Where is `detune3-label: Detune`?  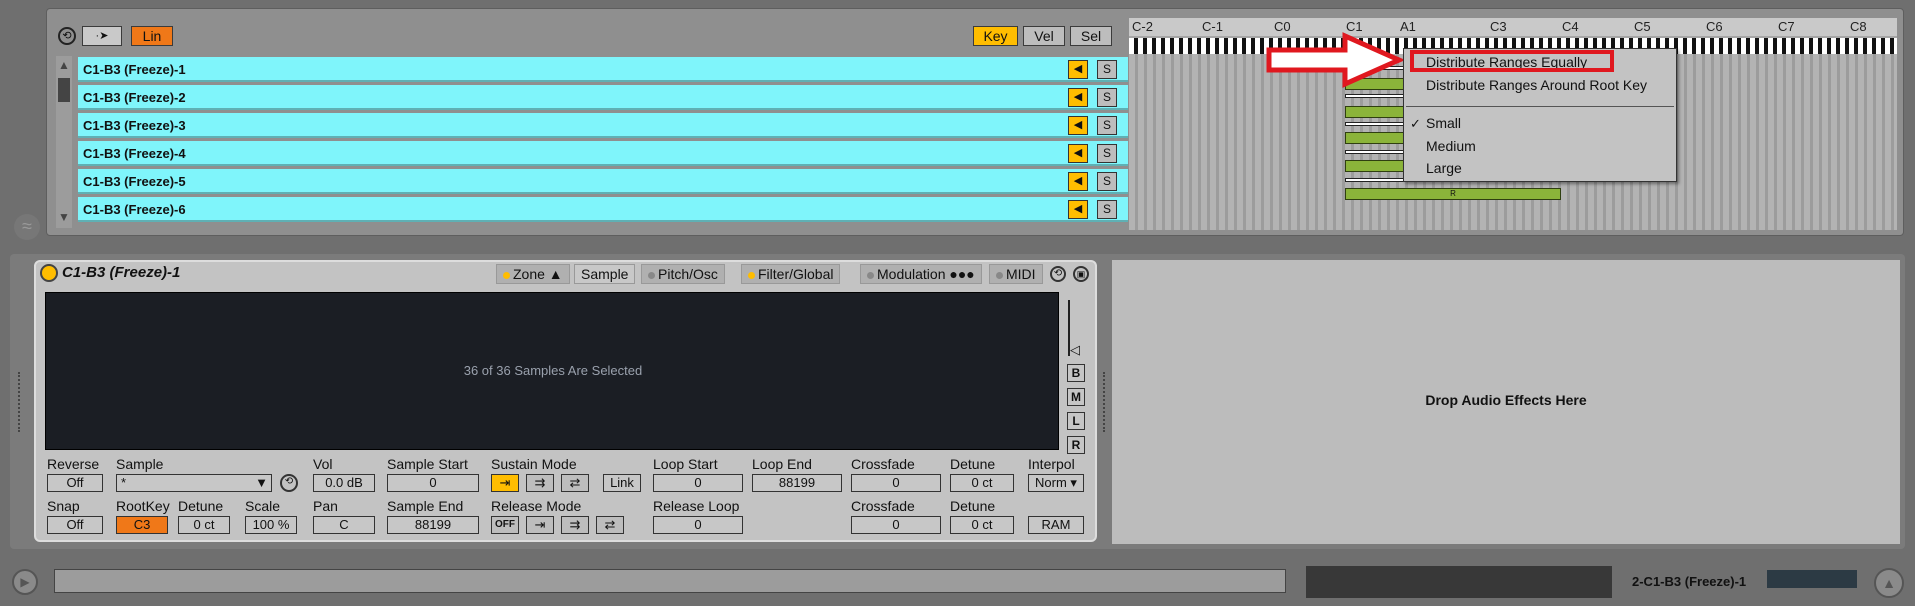 detune3-label: Detune is located at coordinates (973, 506).